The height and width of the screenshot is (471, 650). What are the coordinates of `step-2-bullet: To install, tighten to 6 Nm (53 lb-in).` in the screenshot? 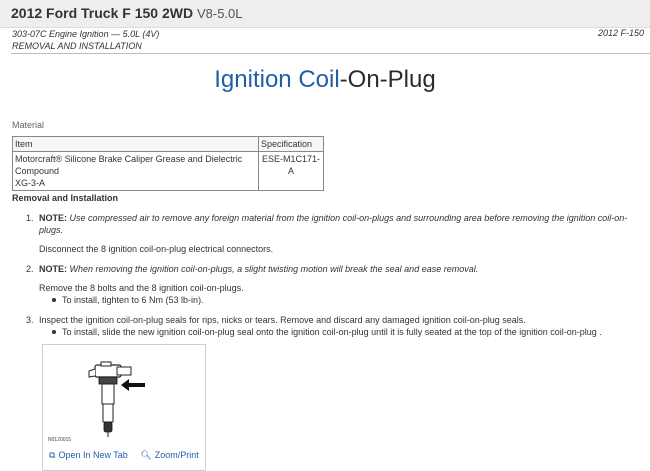 It's located at (128, 300).